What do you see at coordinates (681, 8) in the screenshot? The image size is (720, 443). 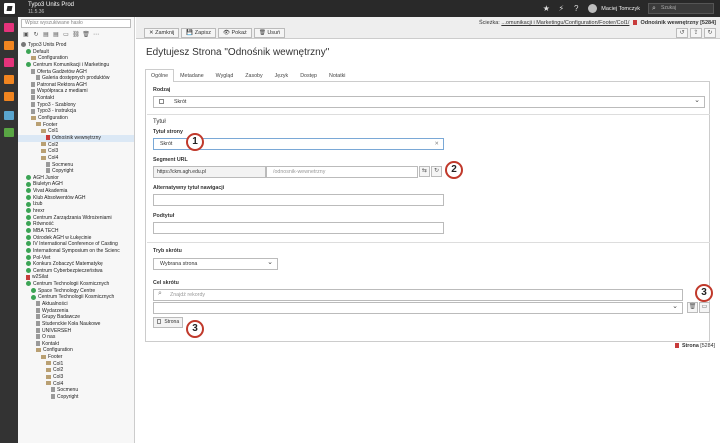 I see `global-search-input: Szukaj` at bounding box center [681, 8].